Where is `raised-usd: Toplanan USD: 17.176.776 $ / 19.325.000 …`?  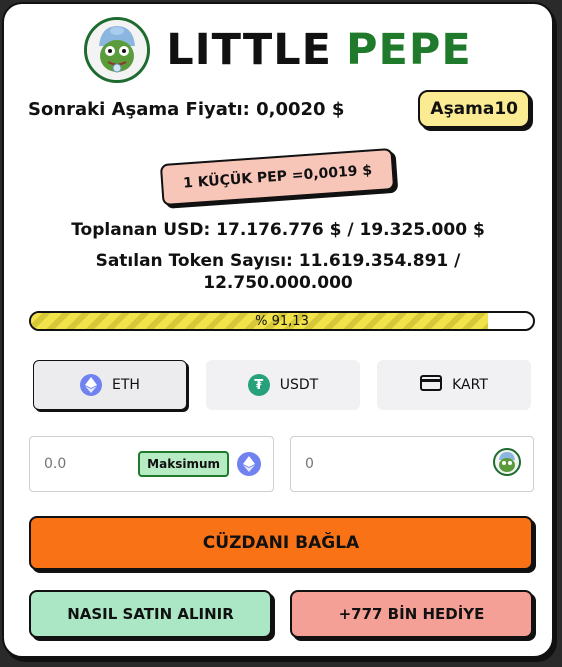 raised-usd: Toplanan USD: 17.176.776 $ / 19.325.000 … is located at coordinates (278, 230).